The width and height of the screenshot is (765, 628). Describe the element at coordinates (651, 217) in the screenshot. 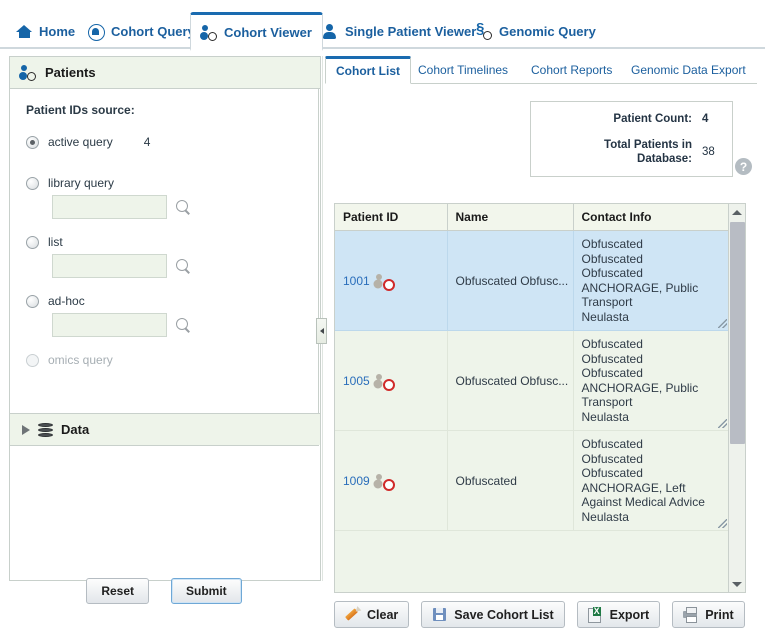

I see `column-header-contact-info: Contact Info` at that location.